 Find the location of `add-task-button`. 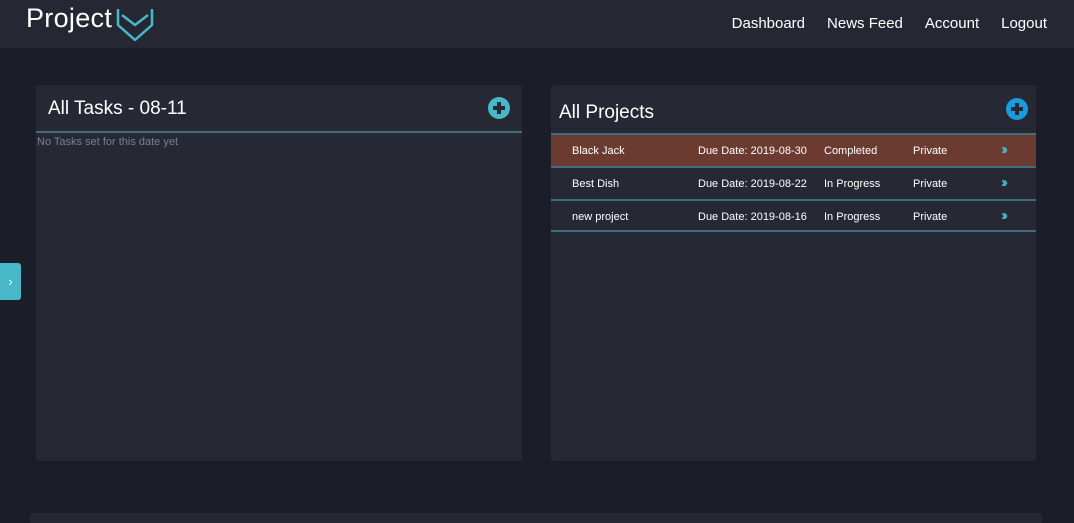

add-task-button is located at coordinates (499, 108).